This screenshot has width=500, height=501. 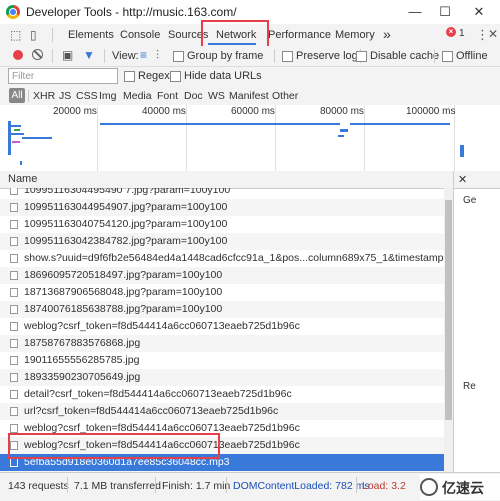 What do you see at coordinates (236, 143) in the screenshot?
I see `timeline-waterfall-marks` at bounding box center [236, 143].